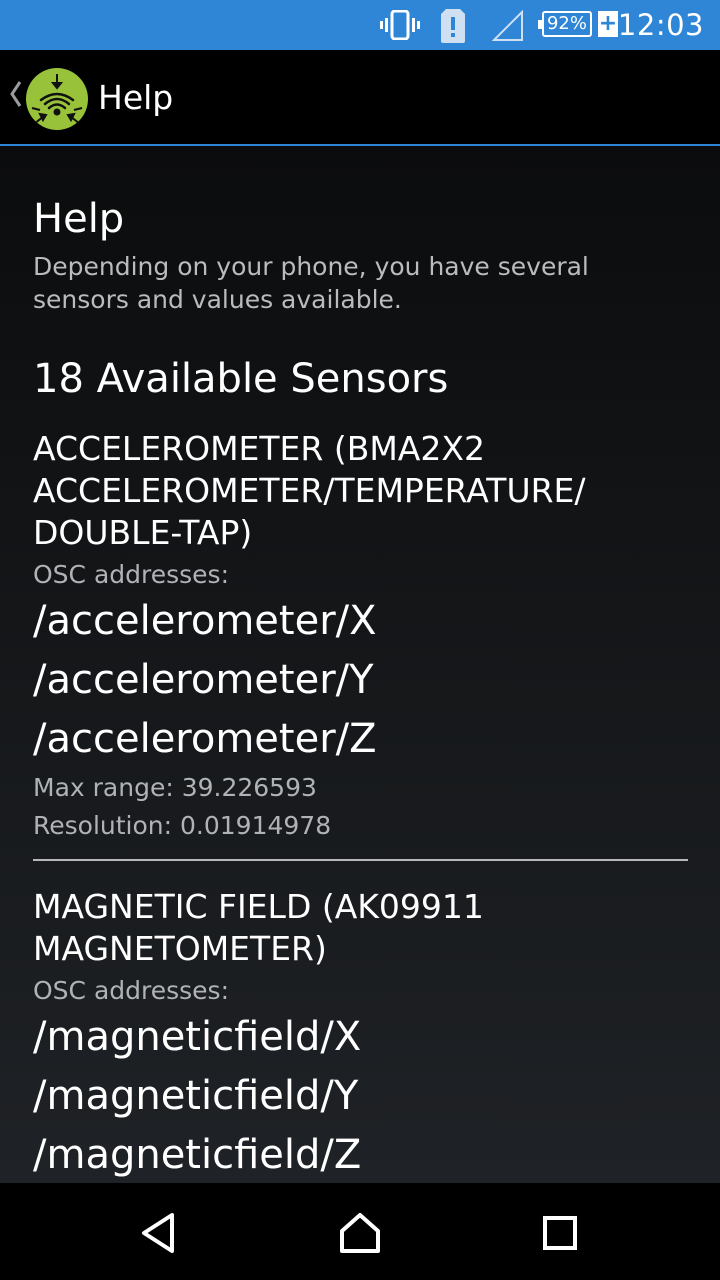 Image resolution: width=720 pixels, height=1280 pixels. Describe the element at coordinates (258, 927) in the screenshot. I see `sensor-name: MAGNETIC FIELD (AK09911 MAGNETOMETER)` at that location.